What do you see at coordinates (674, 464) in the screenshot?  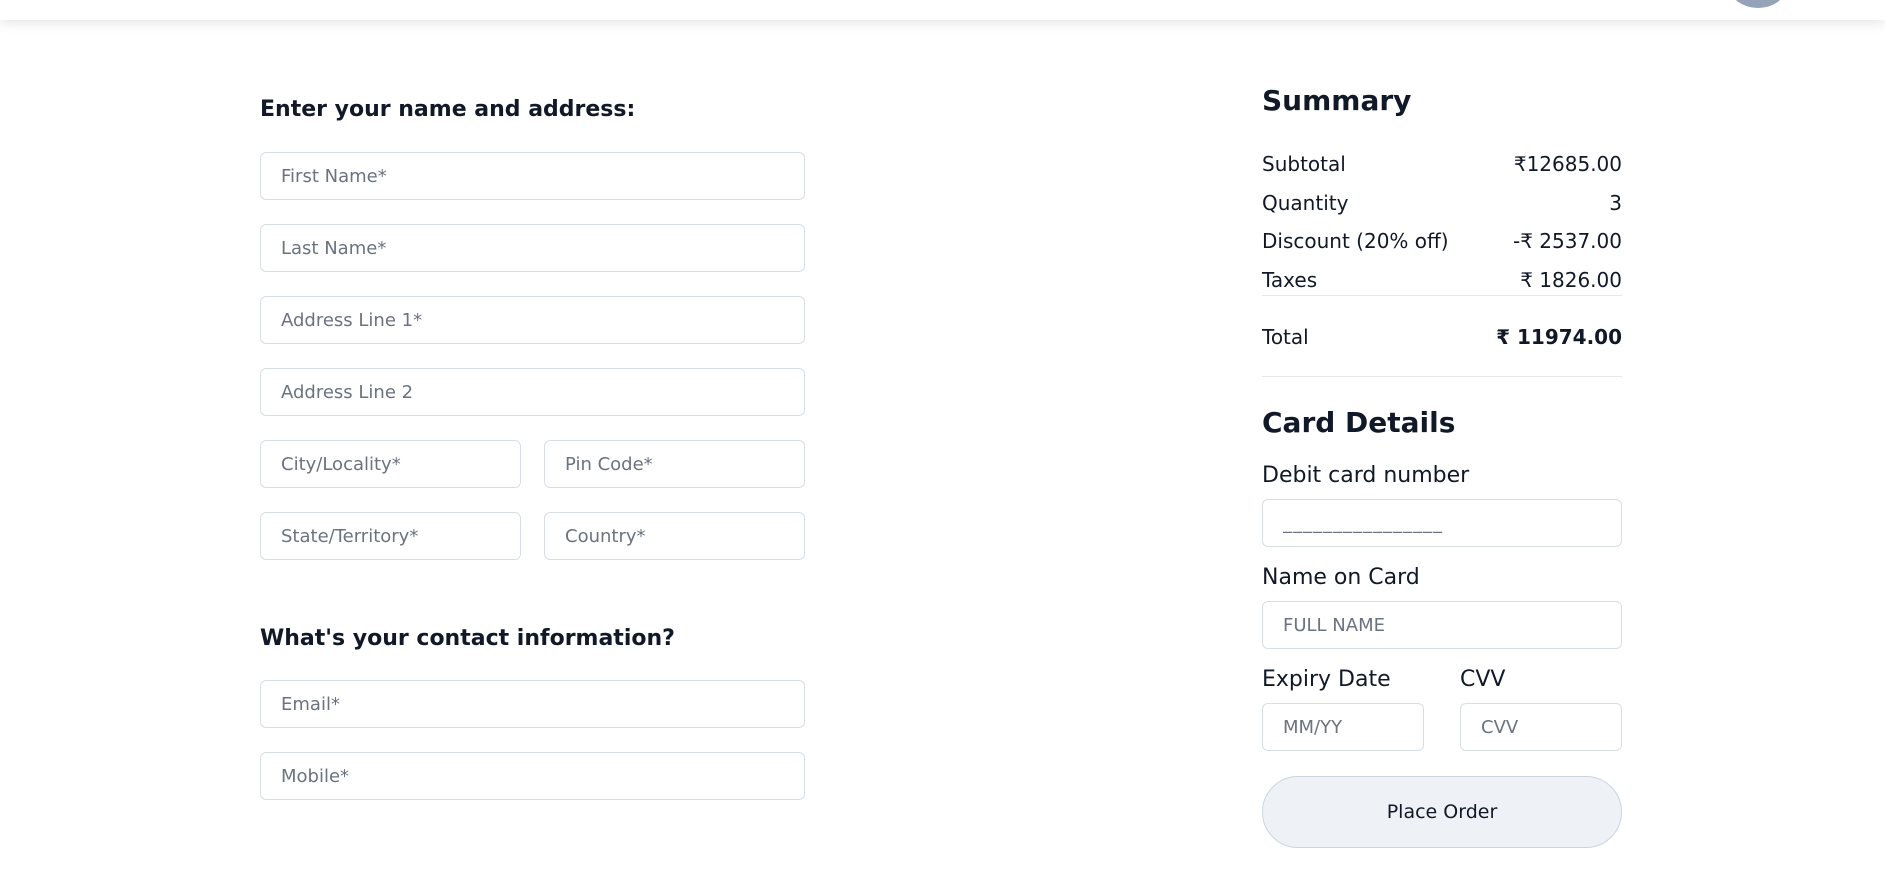 I see `pin-code-input` at bounding box center [674, 464].